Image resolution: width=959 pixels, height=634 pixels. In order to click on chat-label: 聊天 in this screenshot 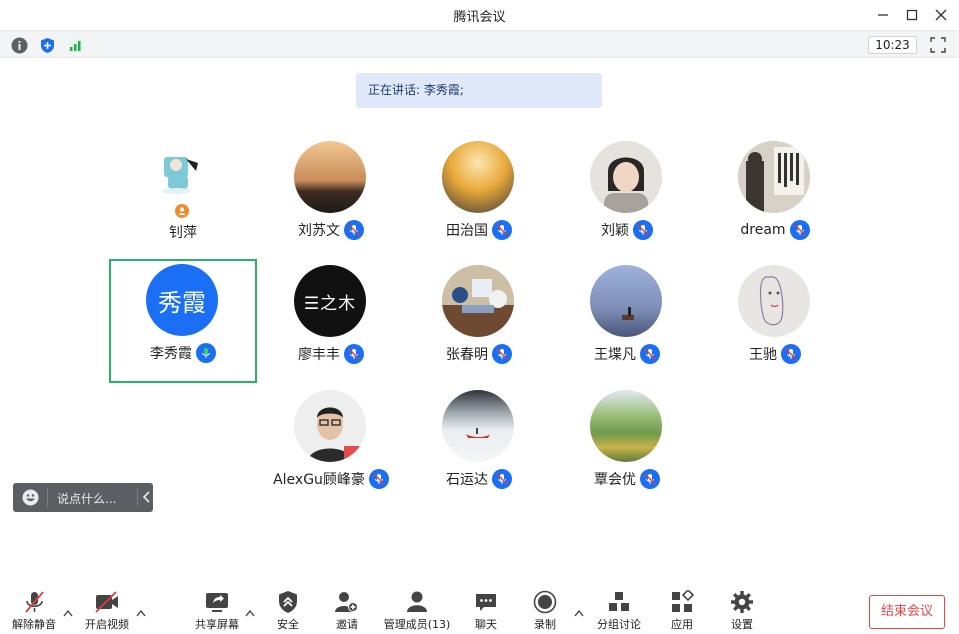, I will do `click(486, 624)`.